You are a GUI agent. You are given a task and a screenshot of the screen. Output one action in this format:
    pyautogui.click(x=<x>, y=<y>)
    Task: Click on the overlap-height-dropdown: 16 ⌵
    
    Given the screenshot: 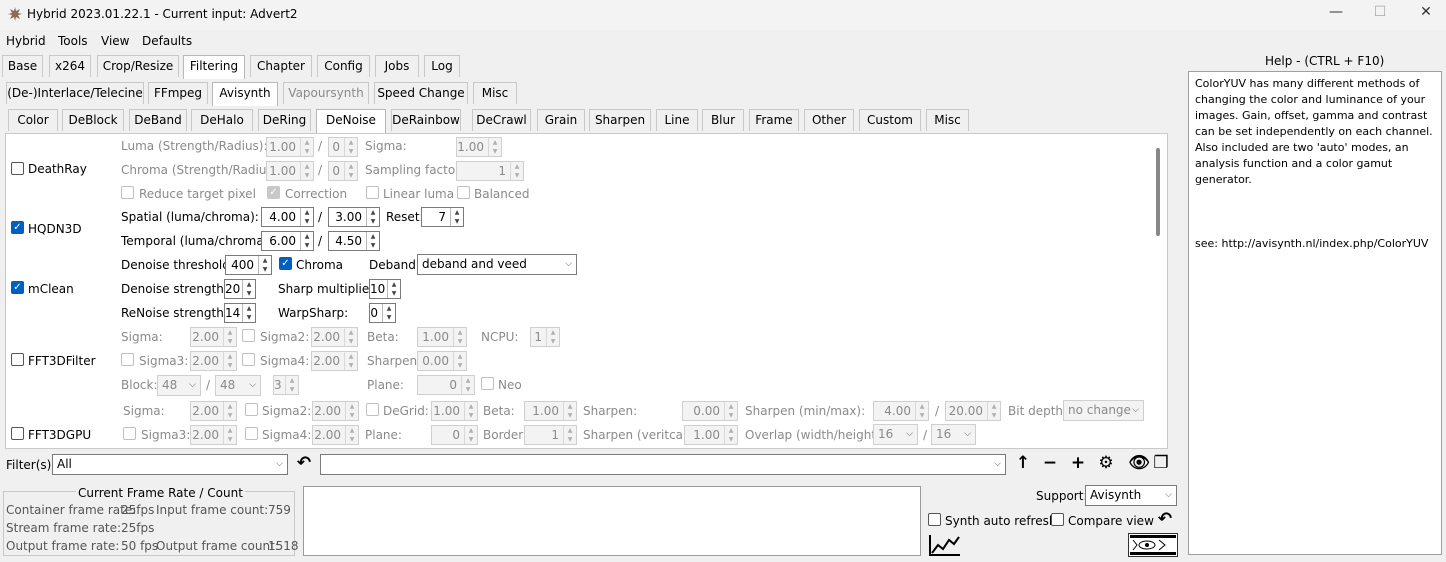 What is the action you would take?
    pyautogui.click(x=953, y=434)
    